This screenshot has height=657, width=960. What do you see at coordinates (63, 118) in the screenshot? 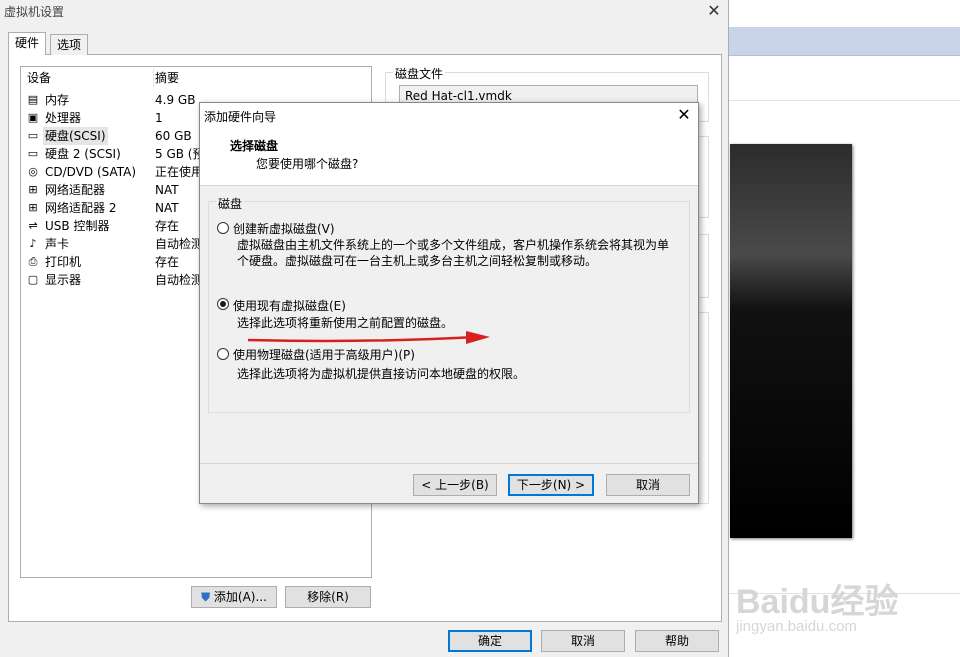
I see `device-name: 处理器` at bounding box center [63, 118].